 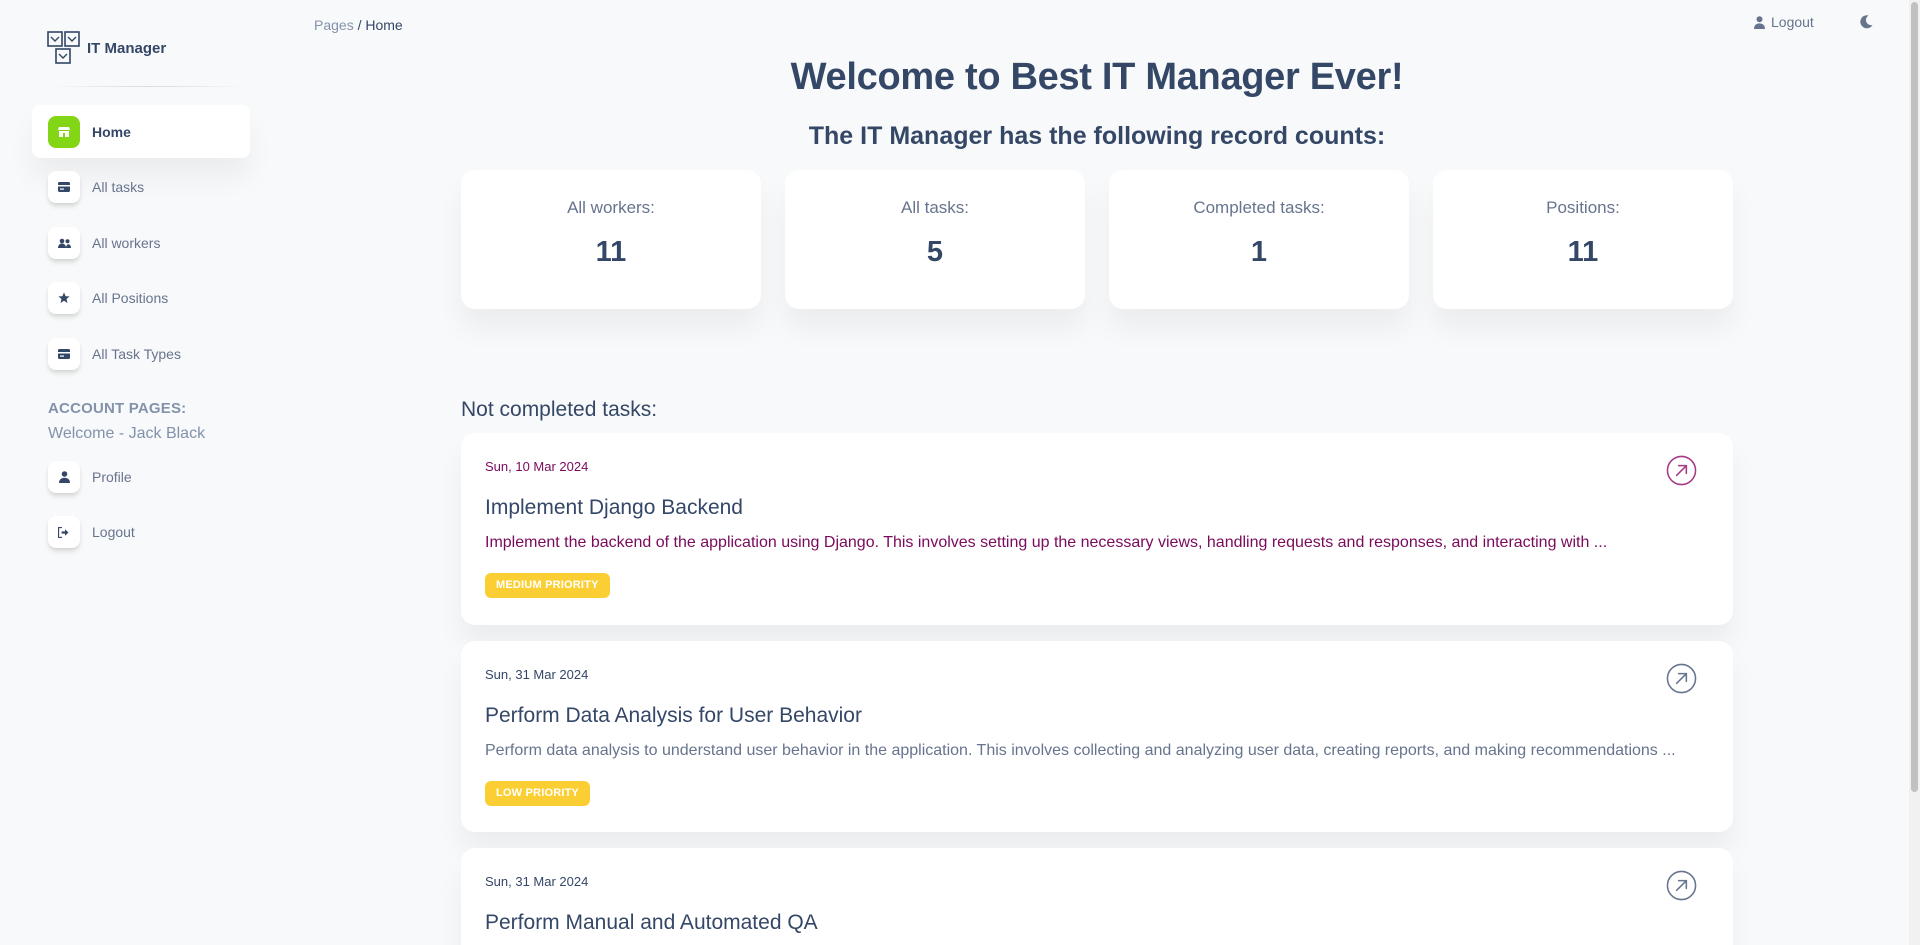 What do you see at coordinates (1914, 397) in the screenshot?
I see `scrollbar-thumb` at bounding box center [1914, 397].